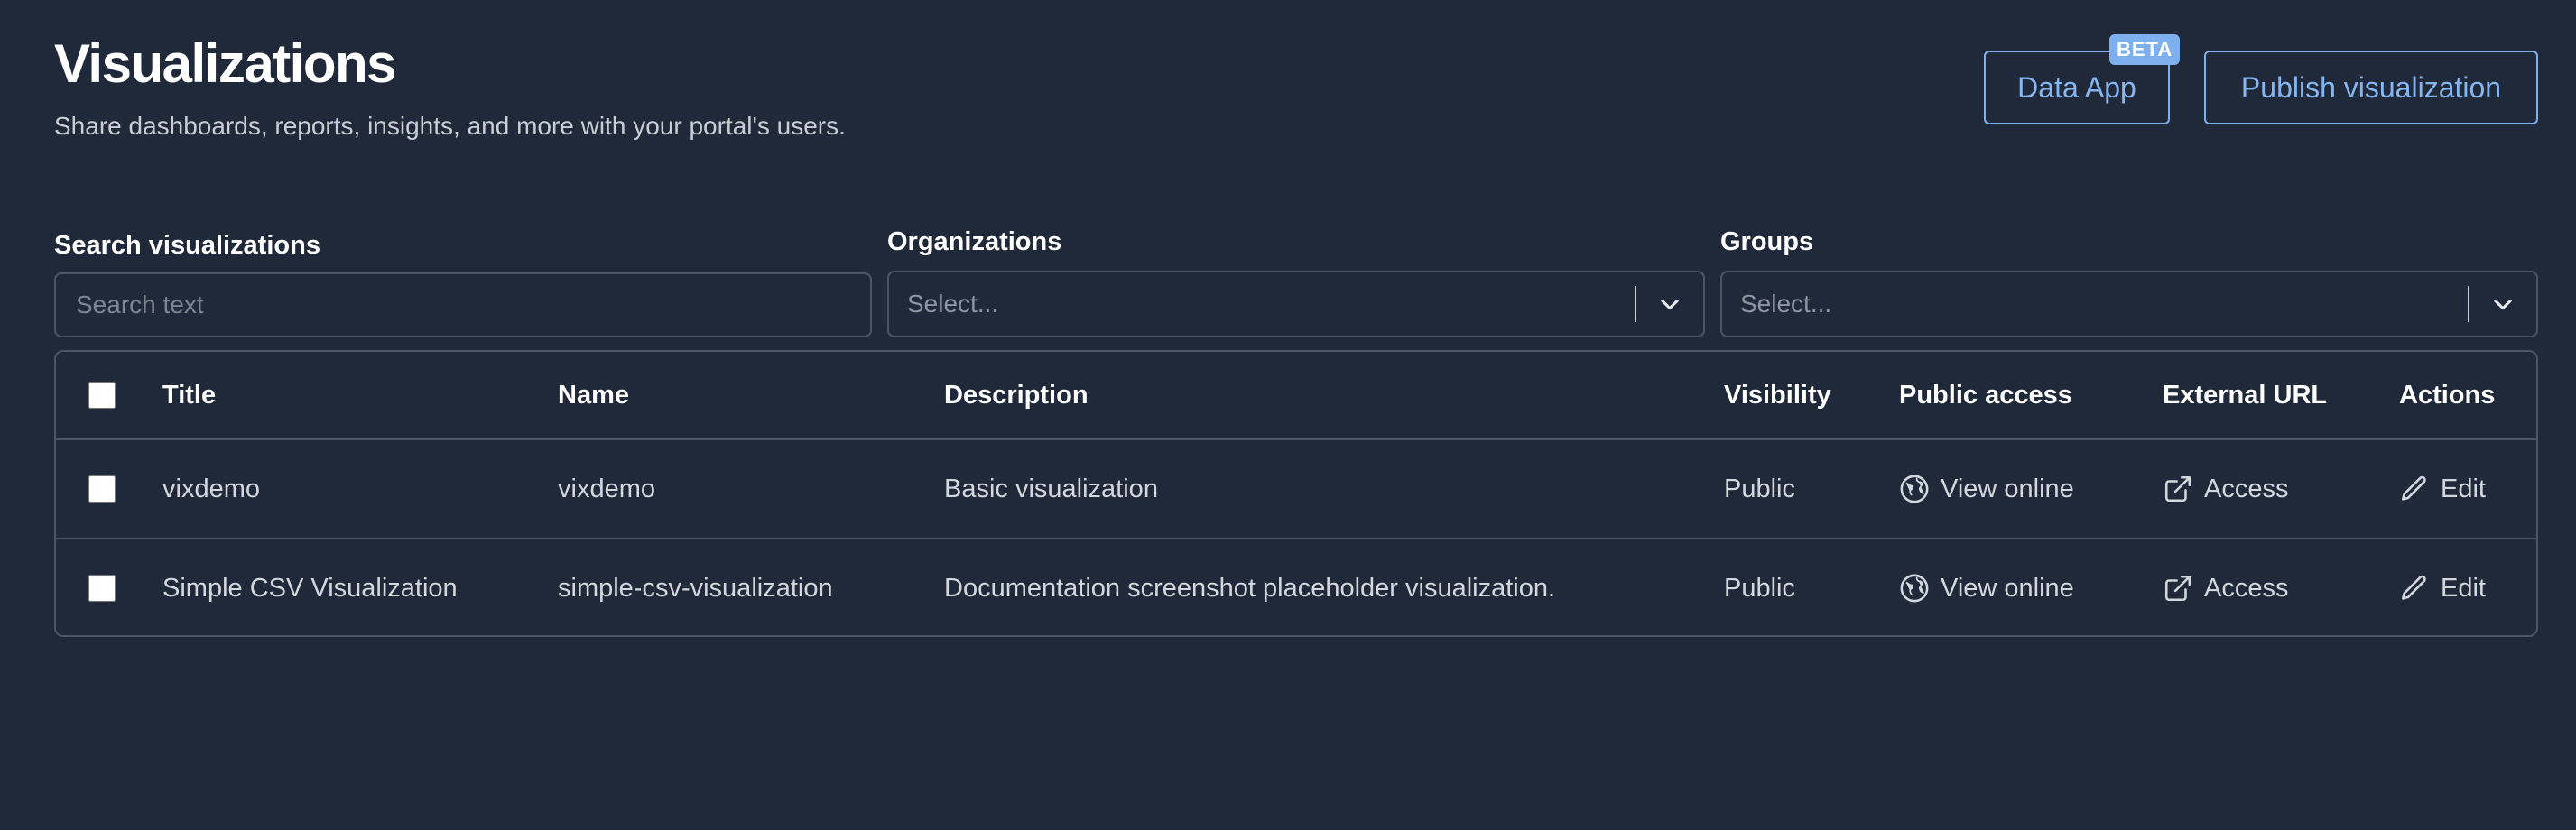  Describe the element at coordinates (2447, 395) in the screenshot. I see `column-header-actions: Actions` at that location.